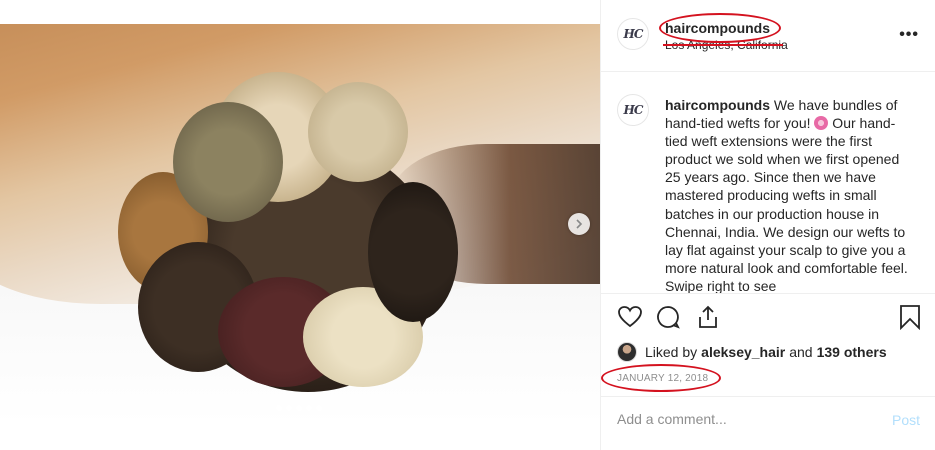 The height and width of the screenshot is (450, 935). I want to click on heart-icon, so click(630, 317).